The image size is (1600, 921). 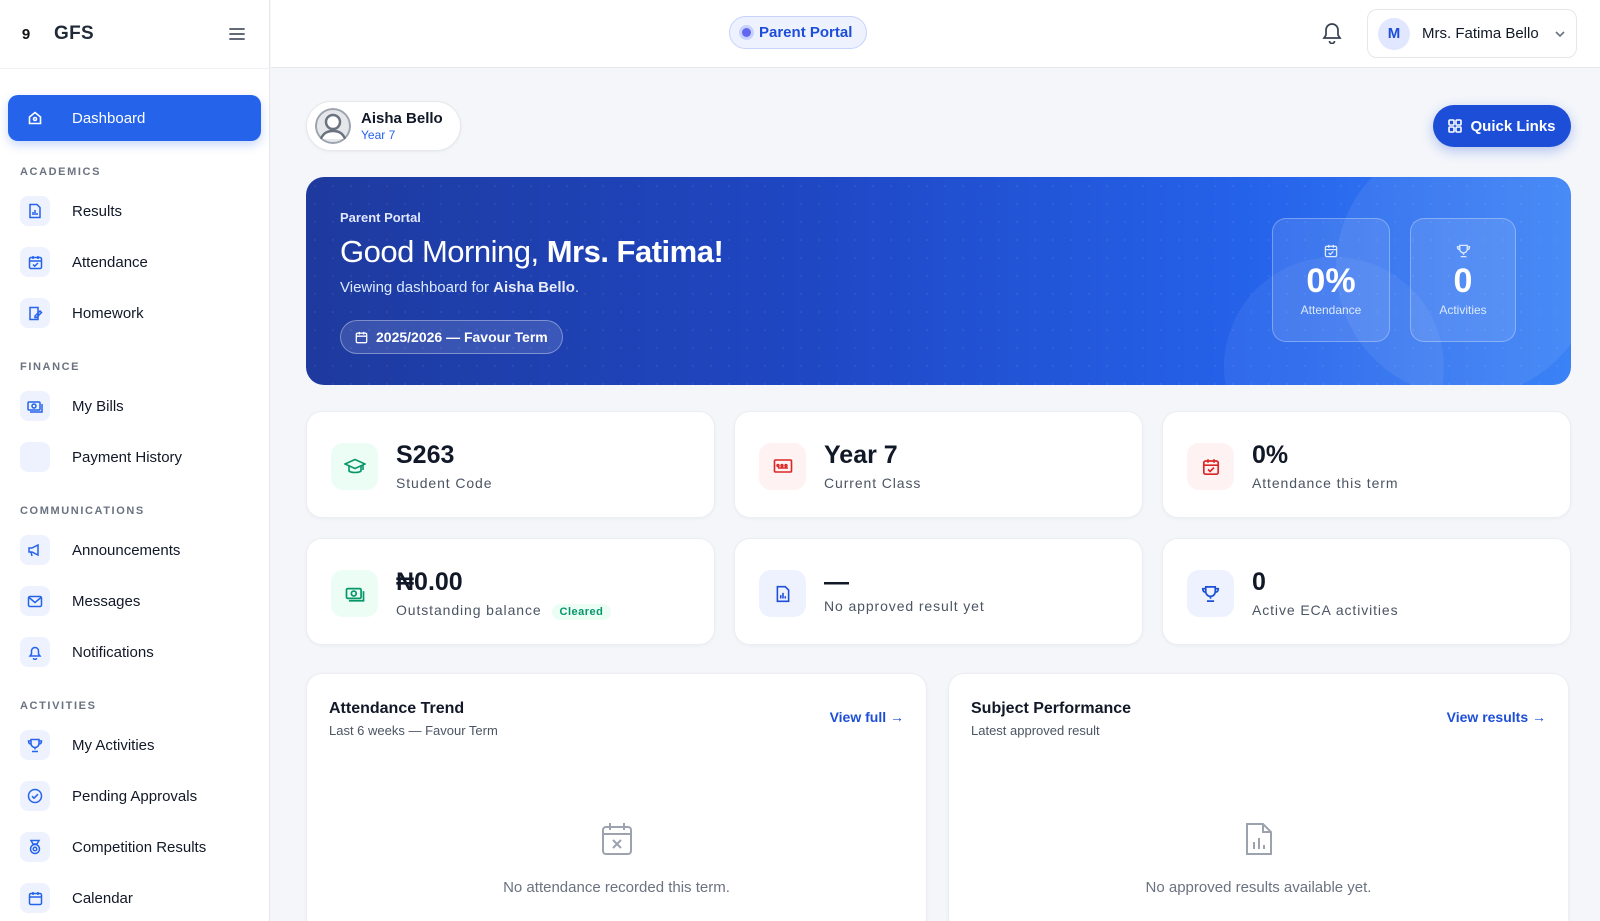 What do you see at coordinates (50, 367) in the screenshot?
I see `nav-section-finance: FINANCE` at bounding box center [50, 367].